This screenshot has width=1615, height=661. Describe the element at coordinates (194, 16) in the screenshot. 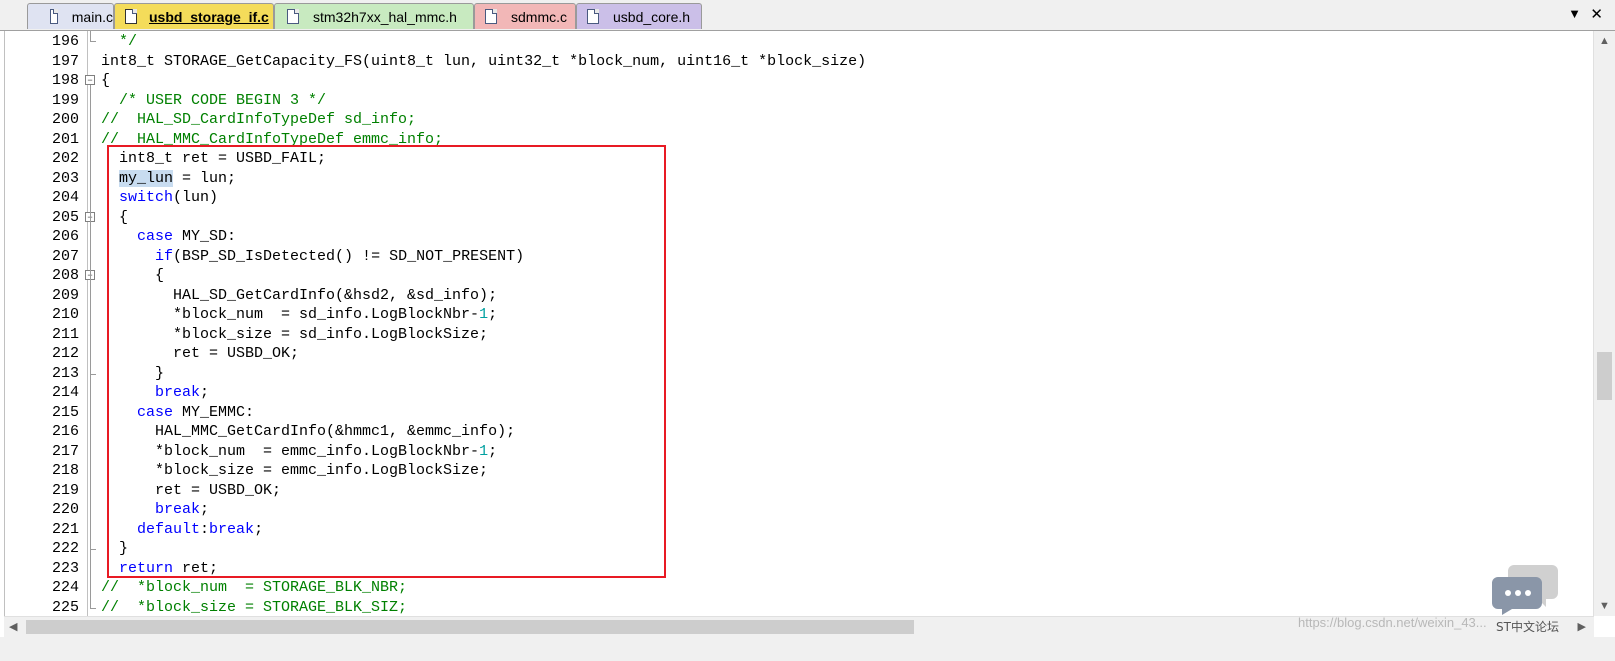

I see `tab-usbd-storage-if-c: usbd_storage_if.c` at that location.